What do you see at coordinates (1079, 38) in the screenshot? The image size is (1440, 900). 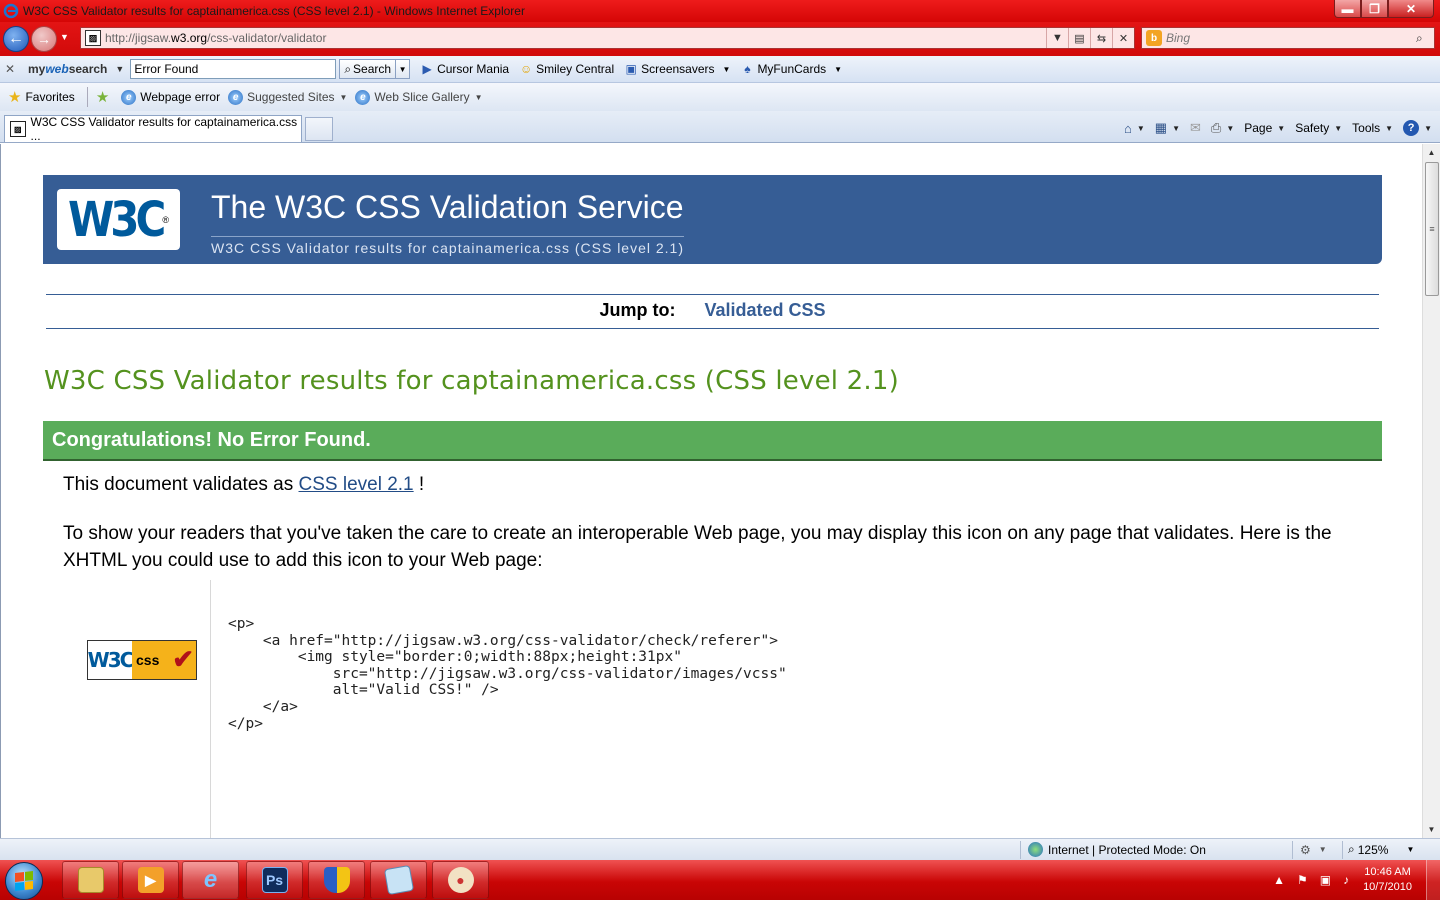 I see `compatibility-view-icon: ▤` at bounding box center [1079, 38].